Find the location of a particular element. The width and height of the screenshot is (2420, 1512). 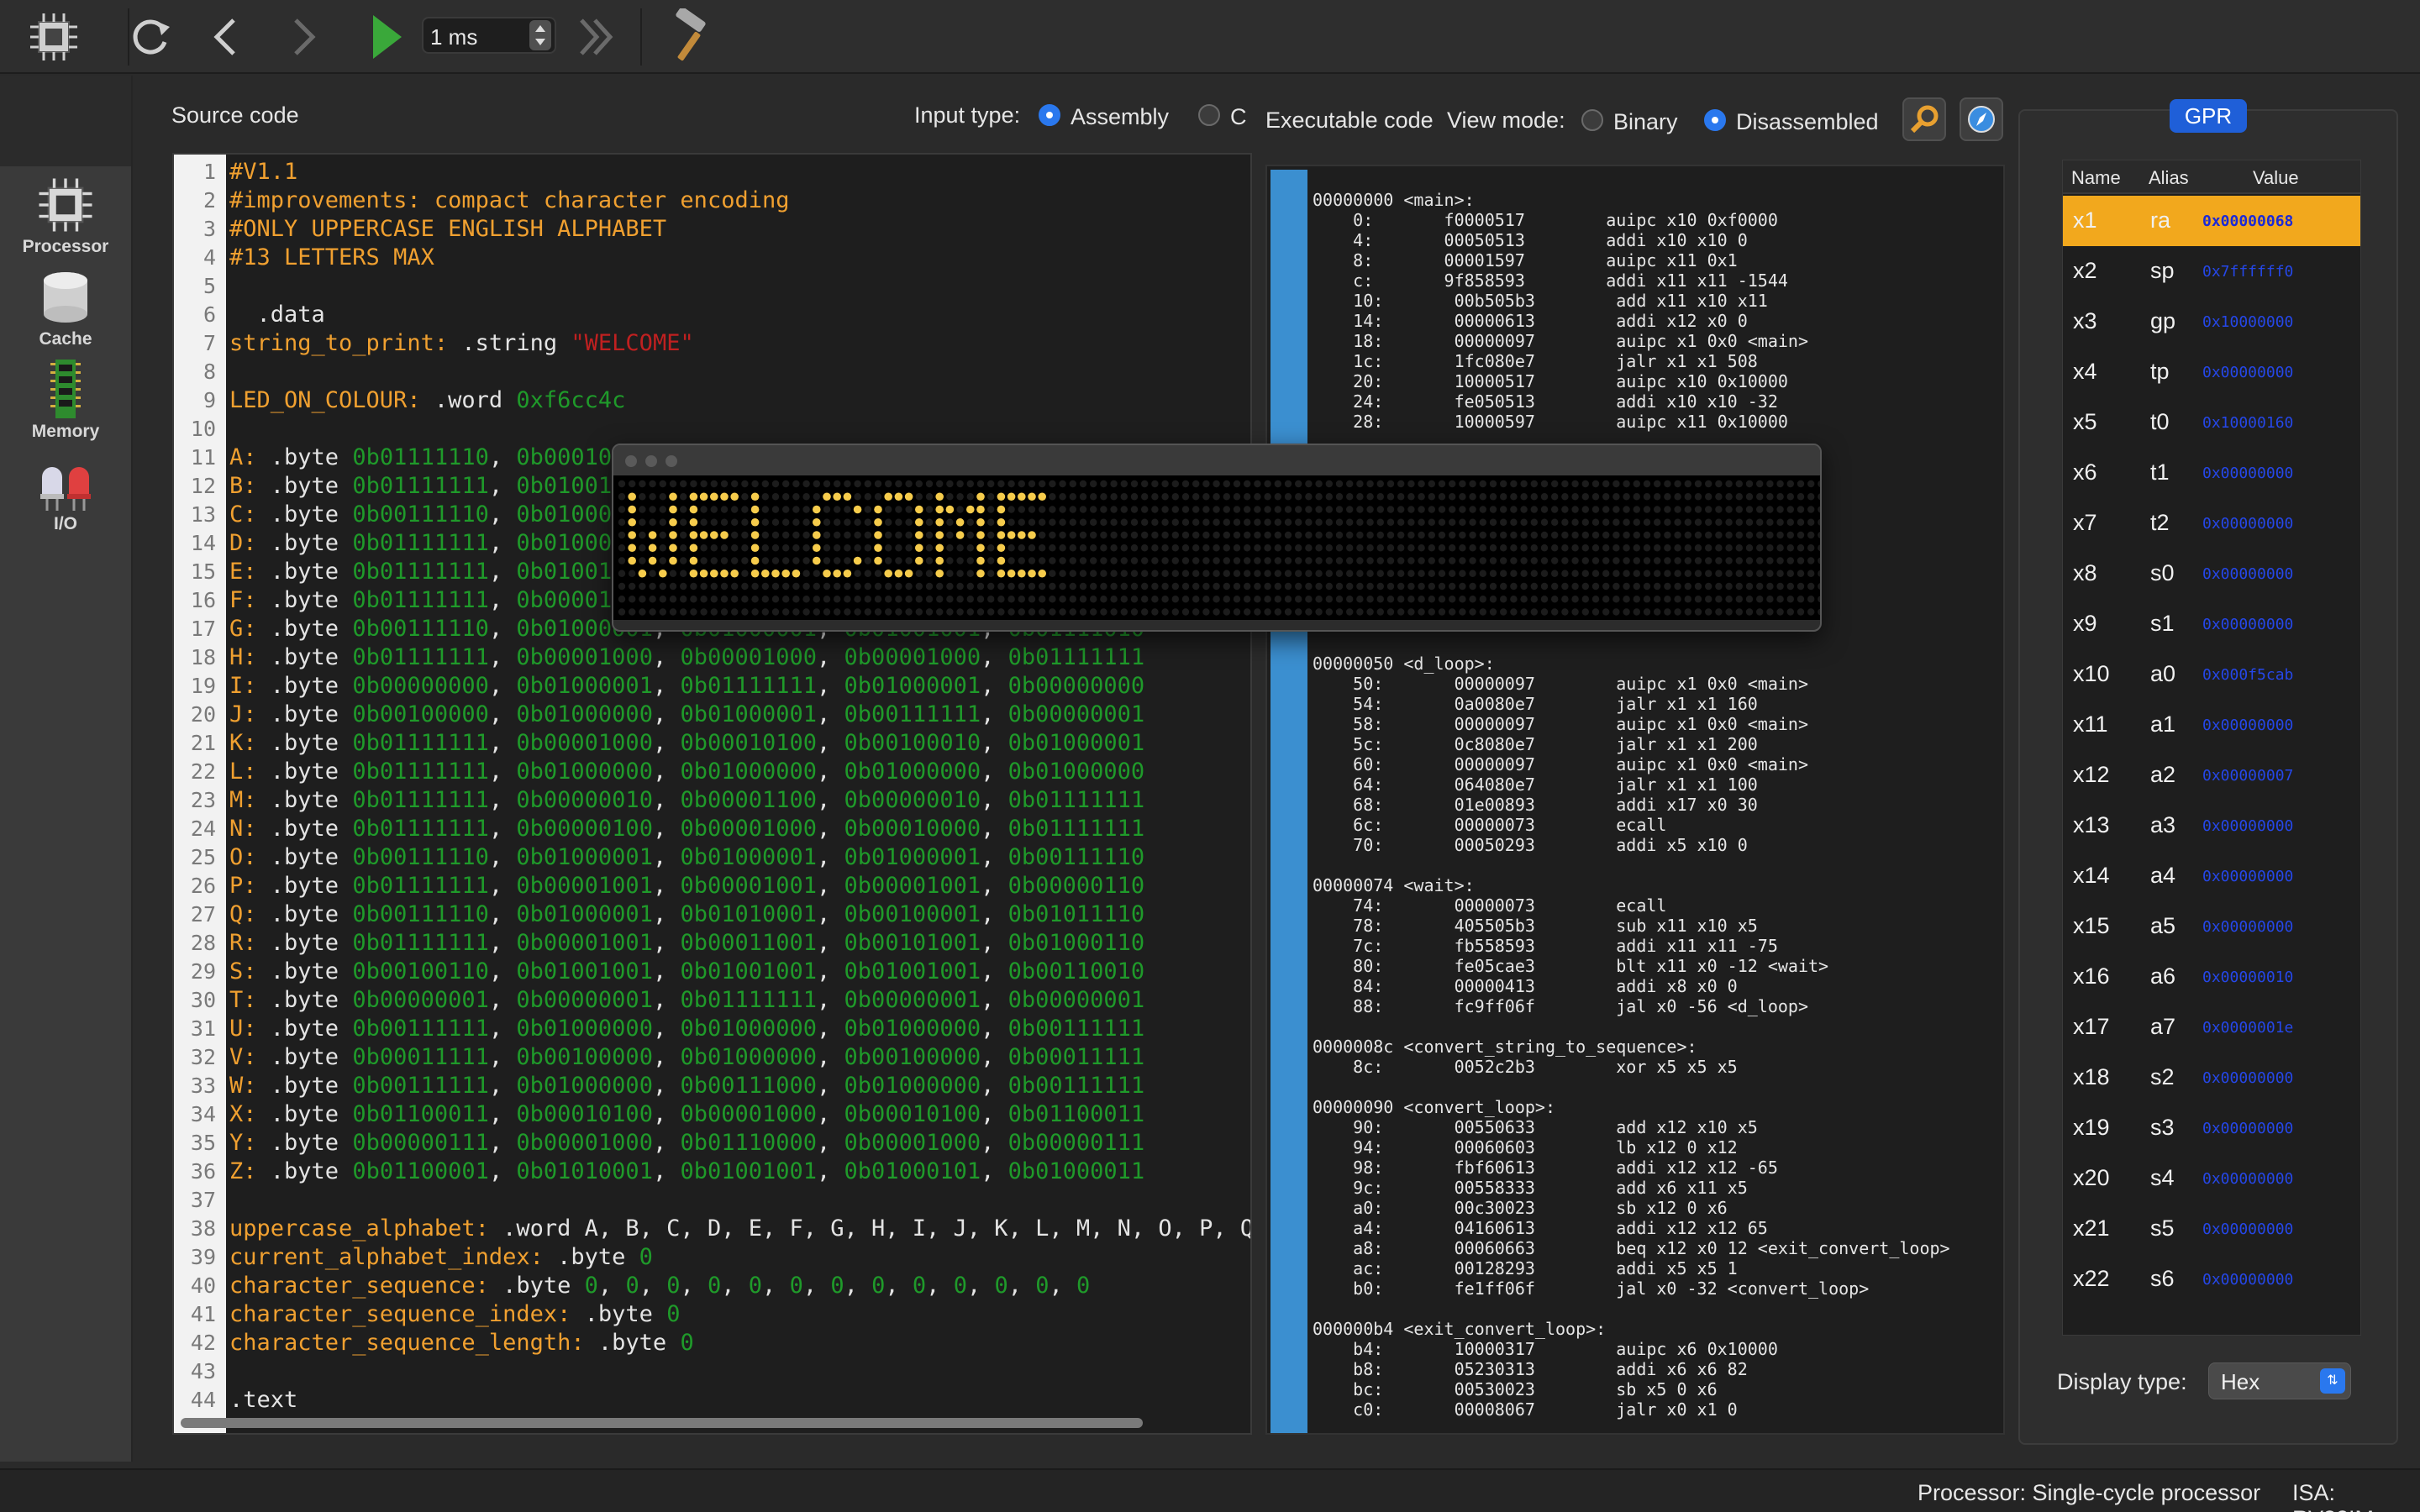

view-mode-disassembled-label: Disassembled is located at coordinates (1807, 122).